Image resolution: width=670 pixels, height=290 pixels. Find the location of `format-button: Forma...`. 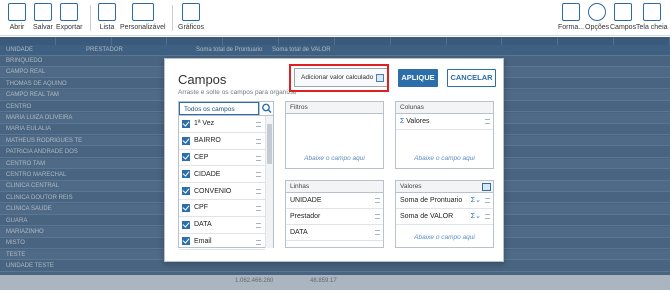

format-button: Forma... is located at coordinates (571, 17).